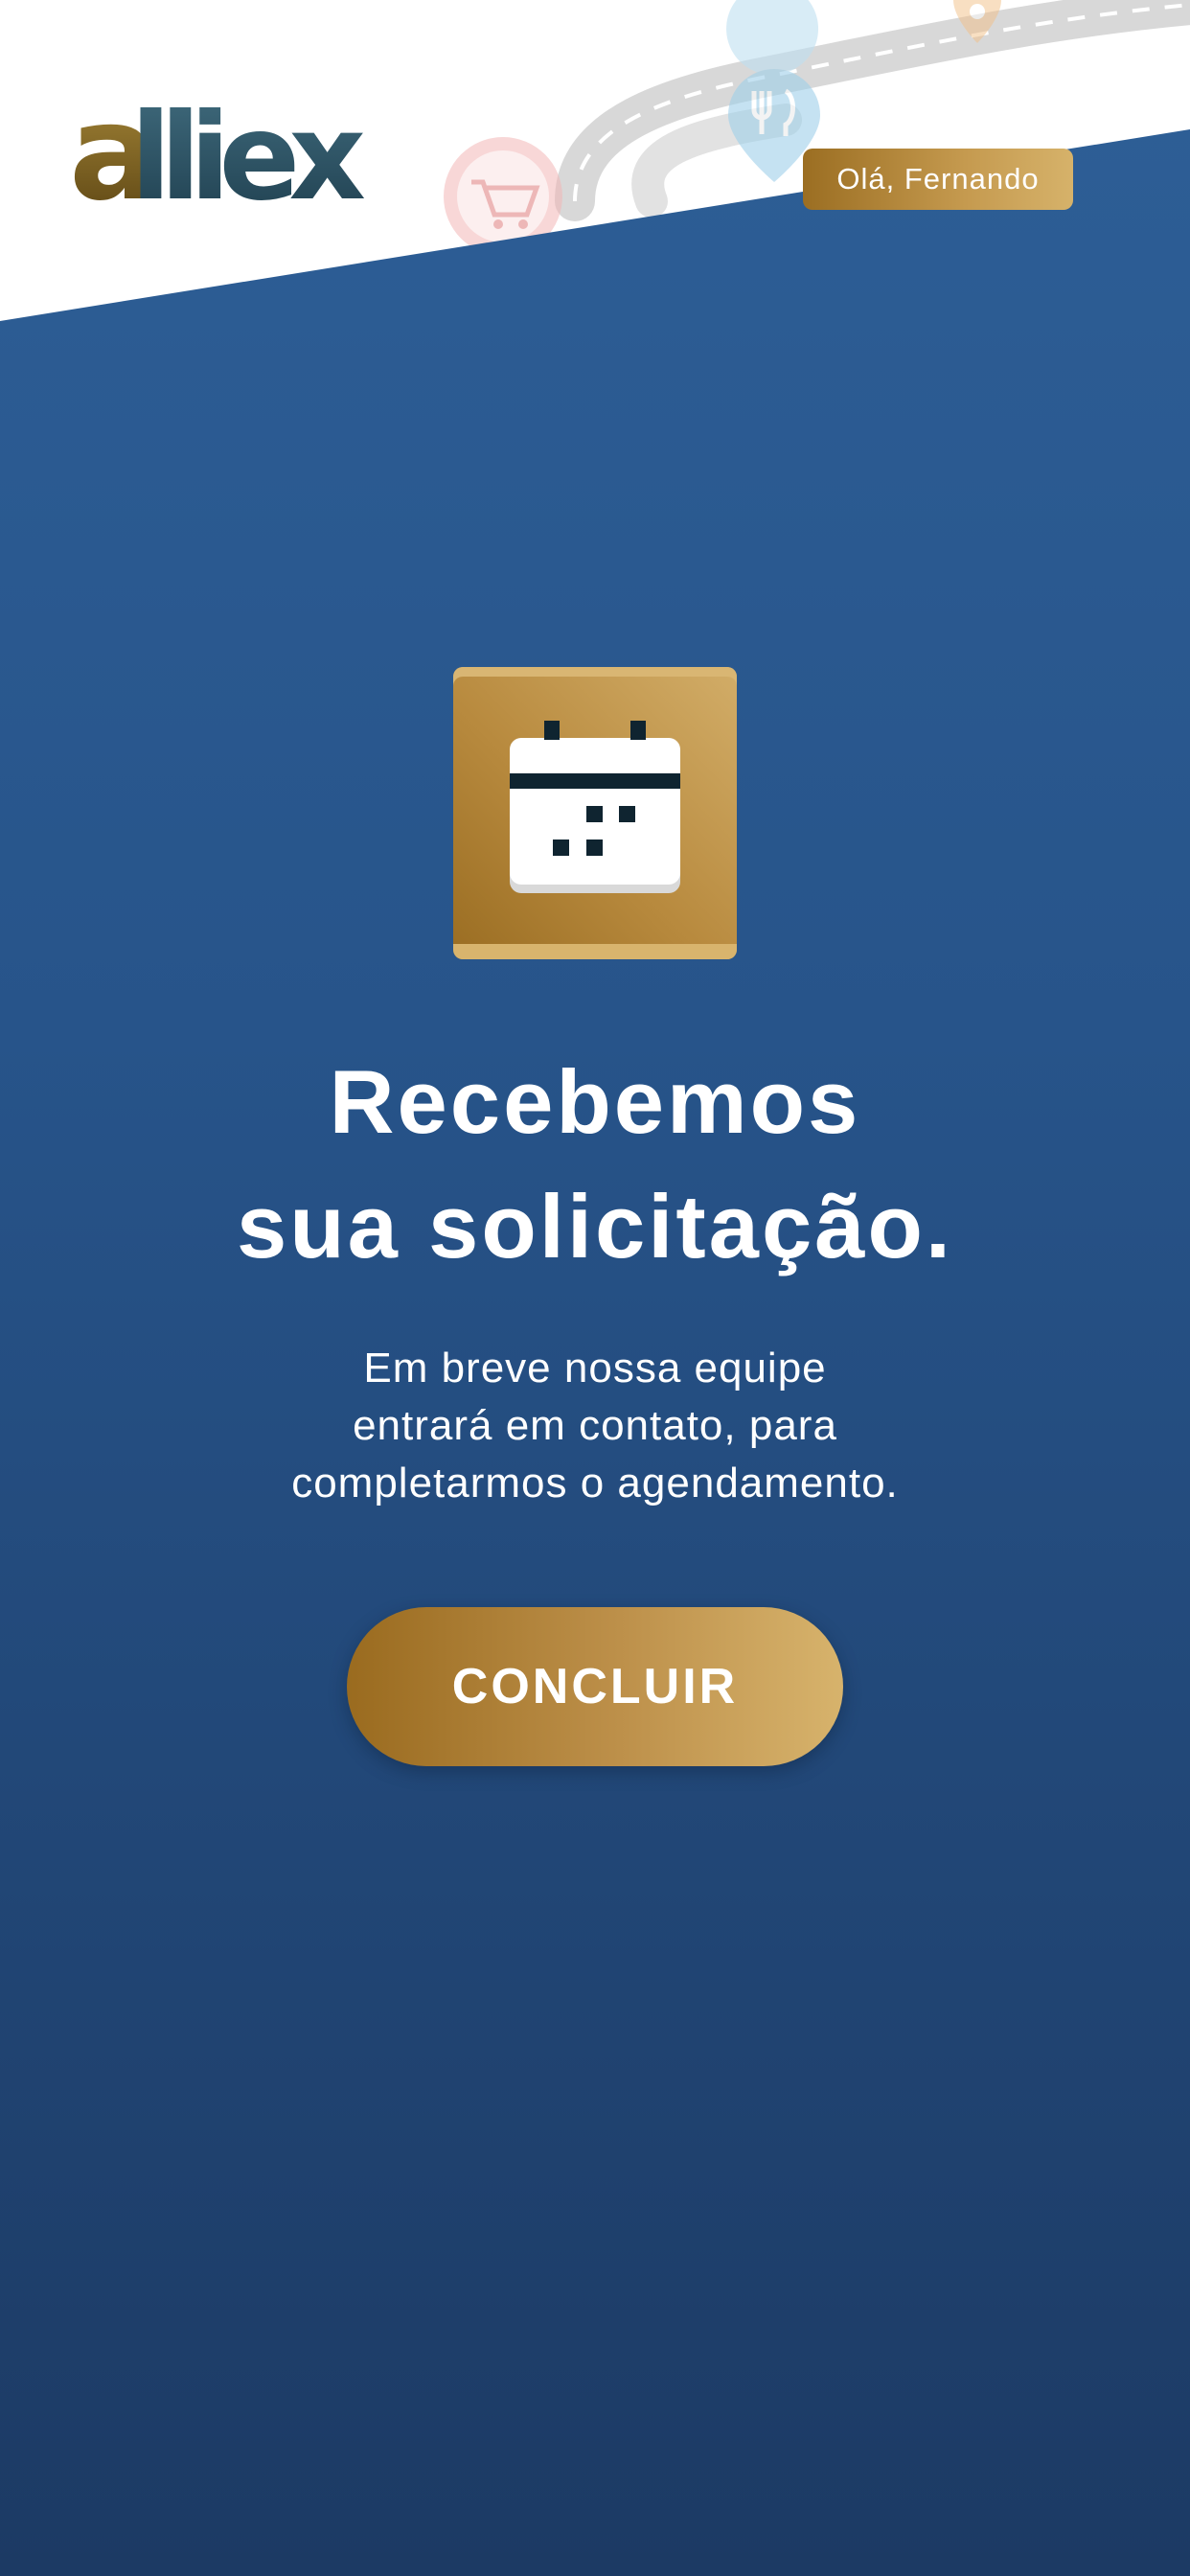  What do you see at coordinates (595, 807) in the screenshot?
I see `calendar-icon` at bounding box center [595, 807].